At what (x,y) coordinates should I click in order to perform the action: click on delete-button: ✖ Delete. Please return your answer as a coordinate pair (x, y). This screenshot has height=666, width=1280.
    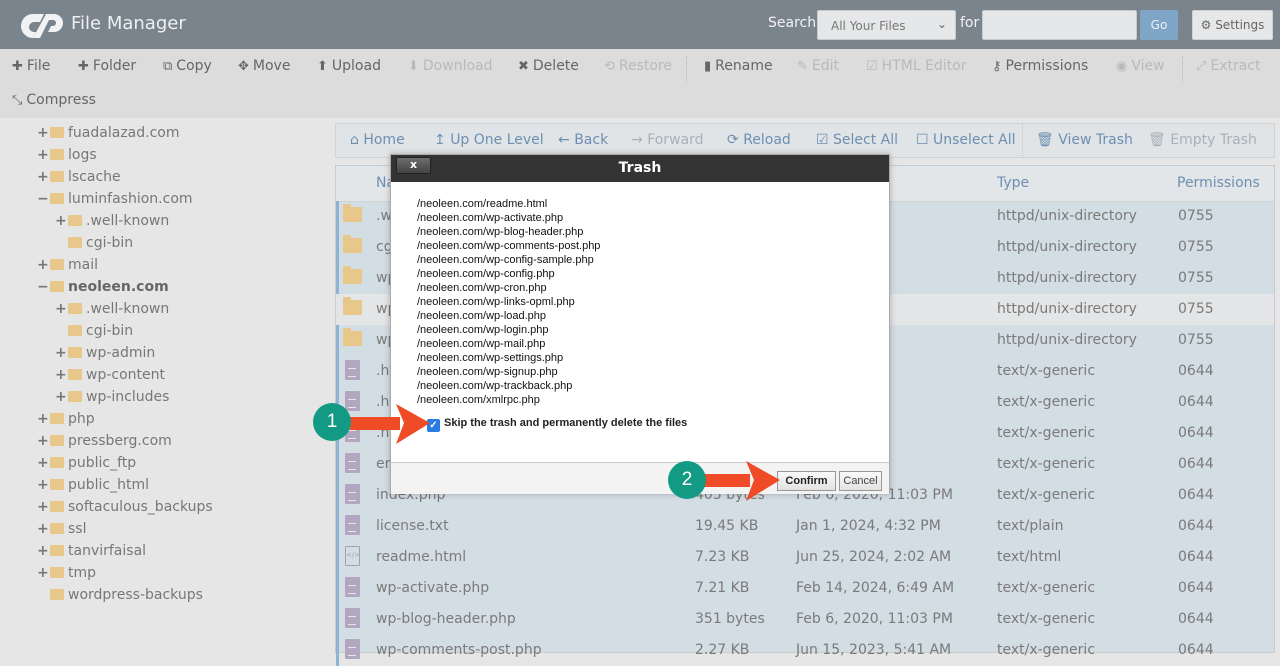
    Looking at the image, I should click on (548, 66).